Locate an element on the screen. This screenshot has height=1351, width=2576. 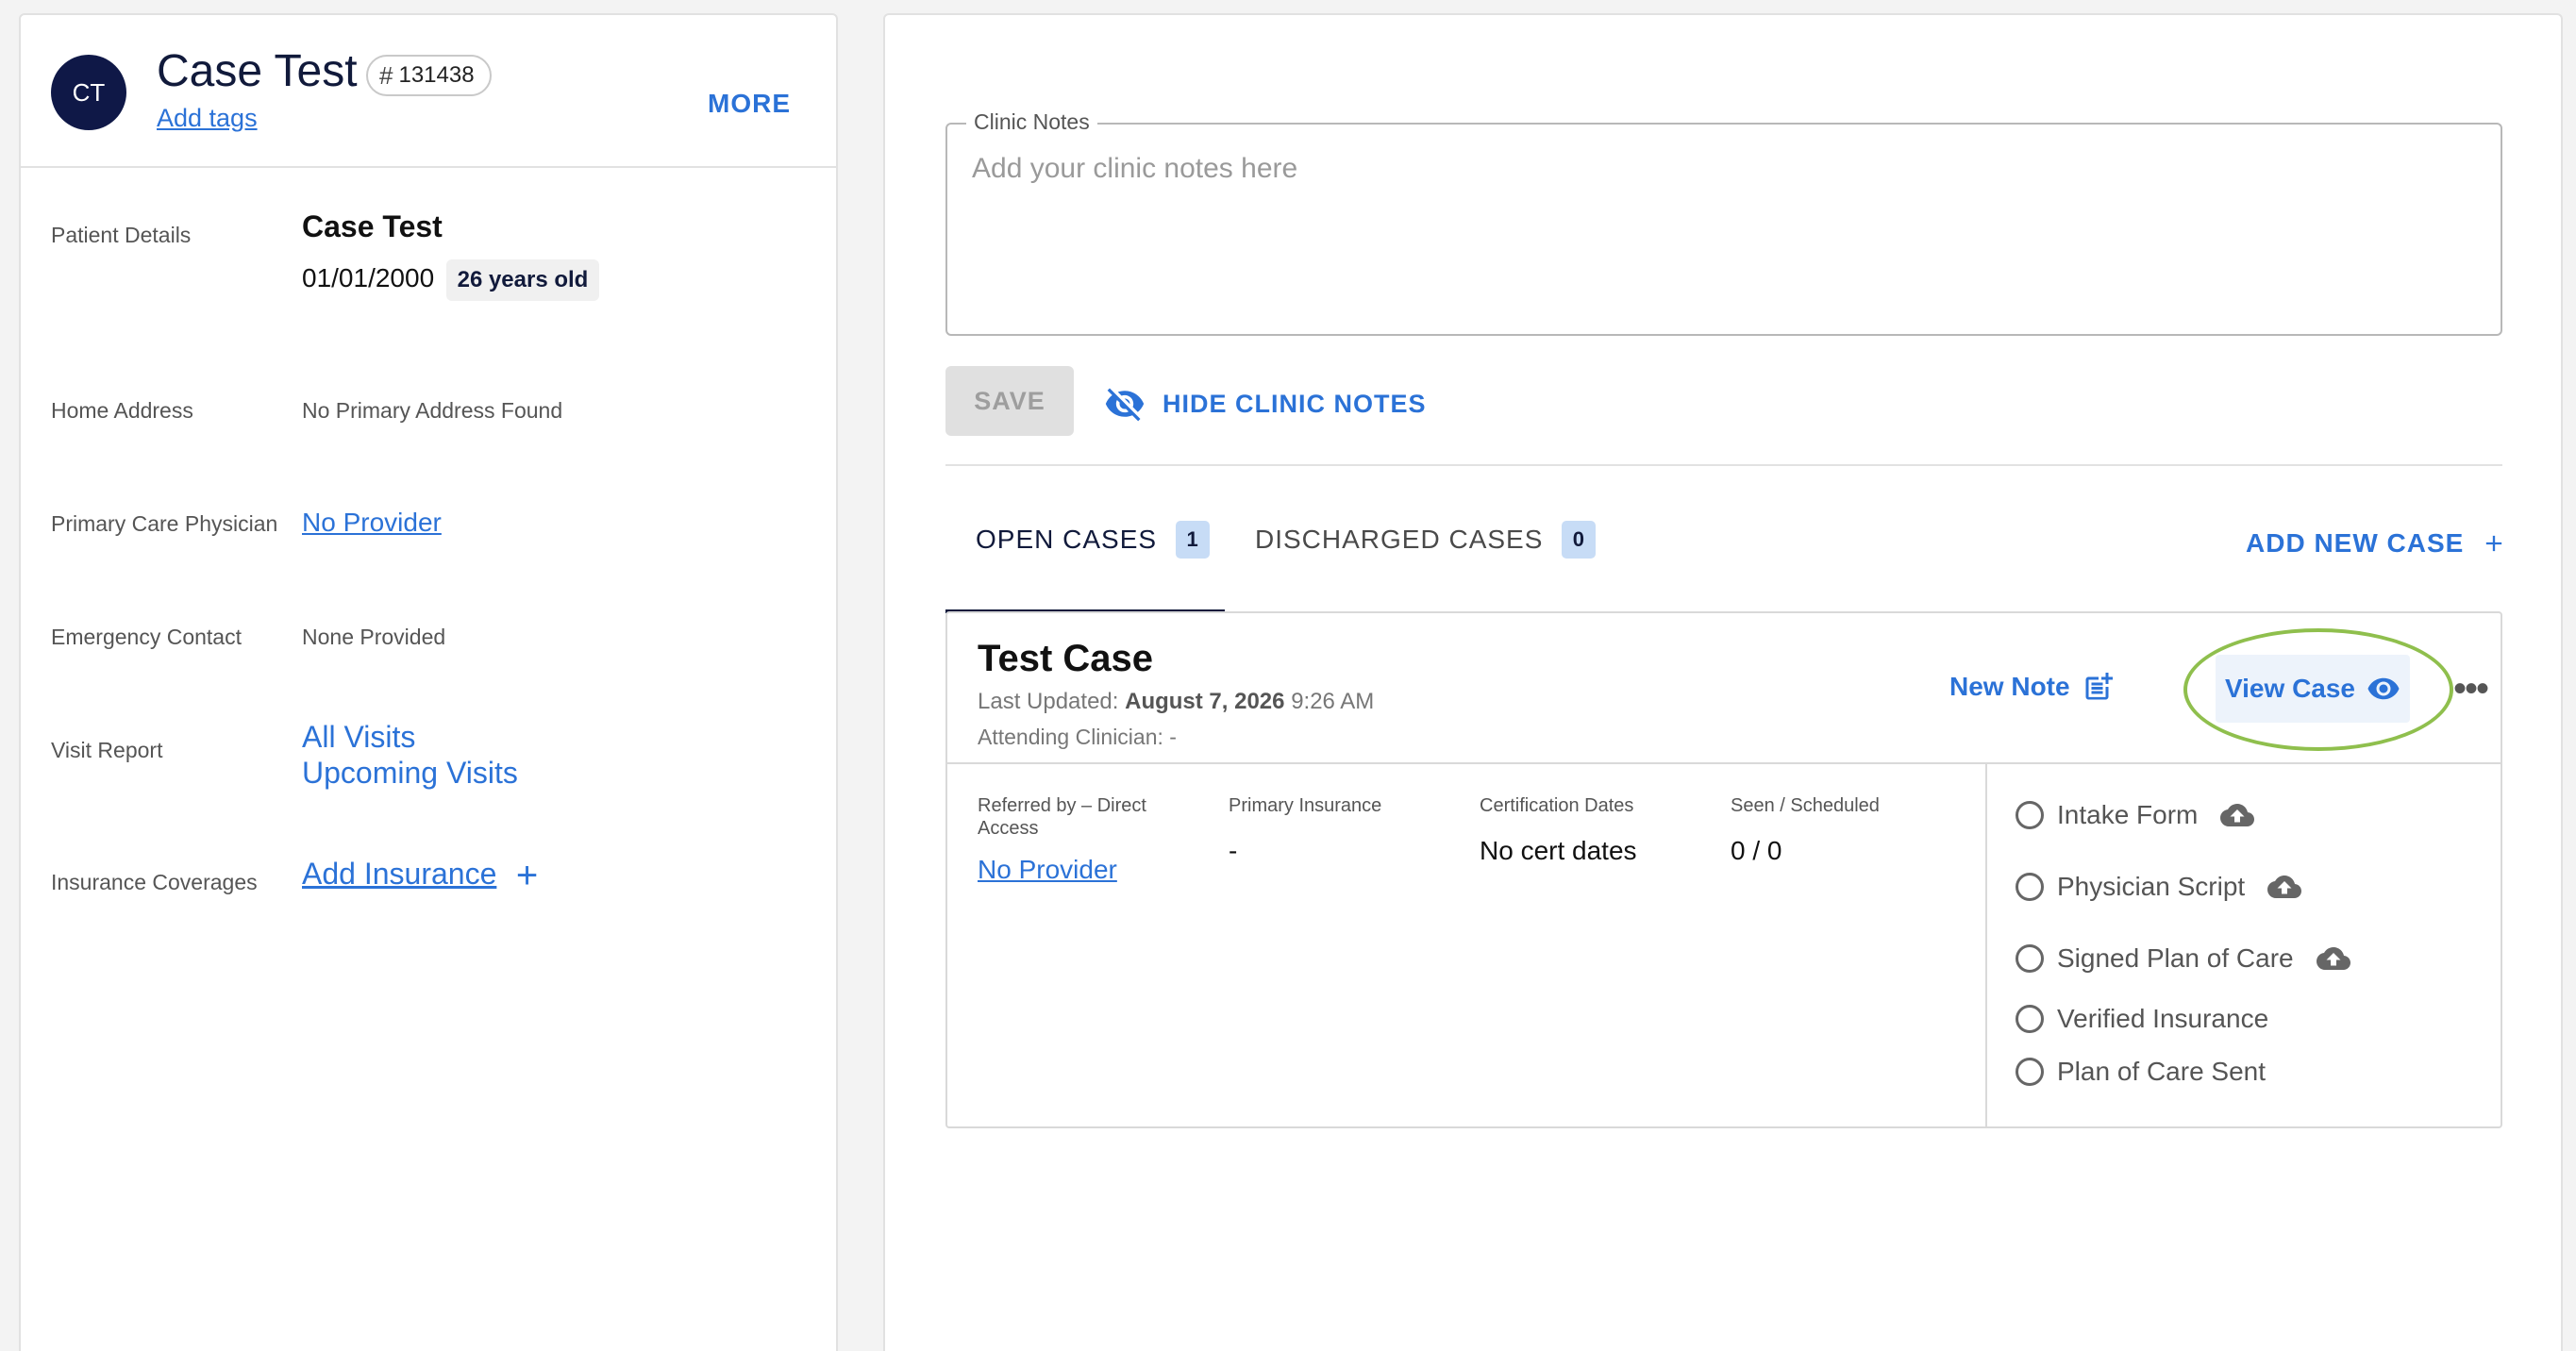
view-case-button: View Case is located at coordinates (2313, 689).